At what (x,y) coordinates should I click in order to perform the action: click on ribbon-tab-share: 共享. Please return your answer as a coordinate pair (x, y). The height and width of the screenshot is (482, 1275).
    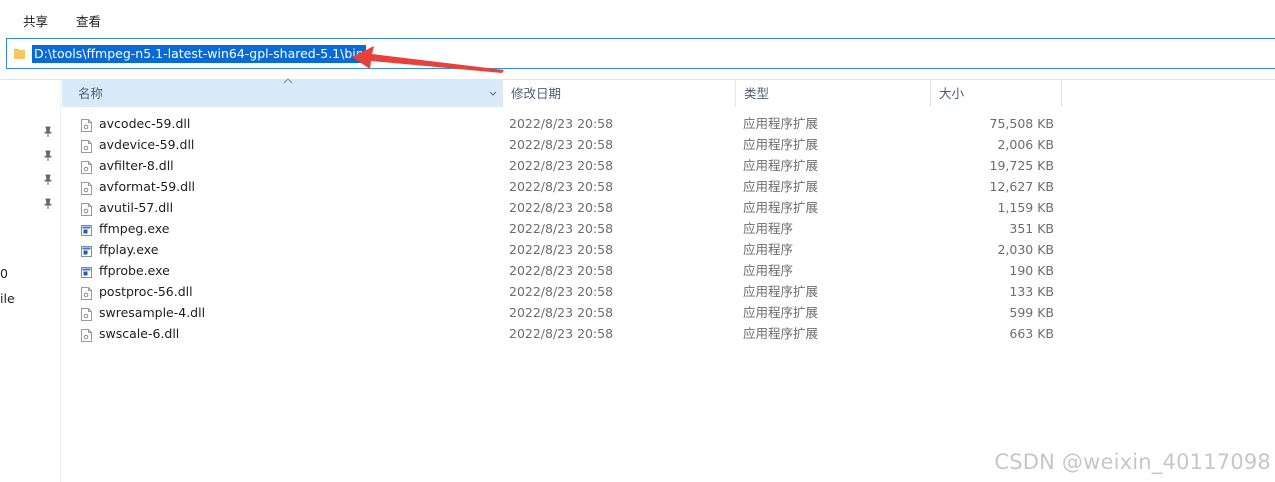
    Looking at the image, I should click on (35, 20).